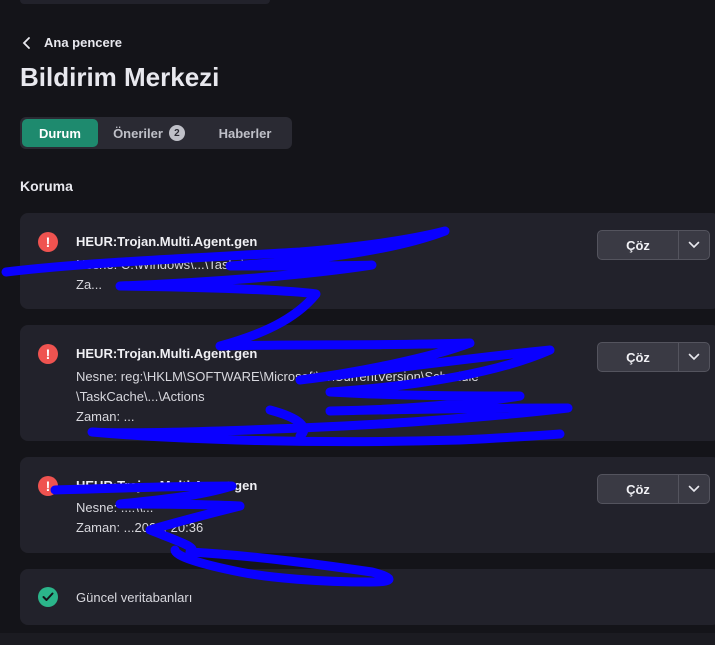  Describe the element at coordinates (120, 77) in the screenshot. I see `page-title: Bildirim Merkezi` at that location.